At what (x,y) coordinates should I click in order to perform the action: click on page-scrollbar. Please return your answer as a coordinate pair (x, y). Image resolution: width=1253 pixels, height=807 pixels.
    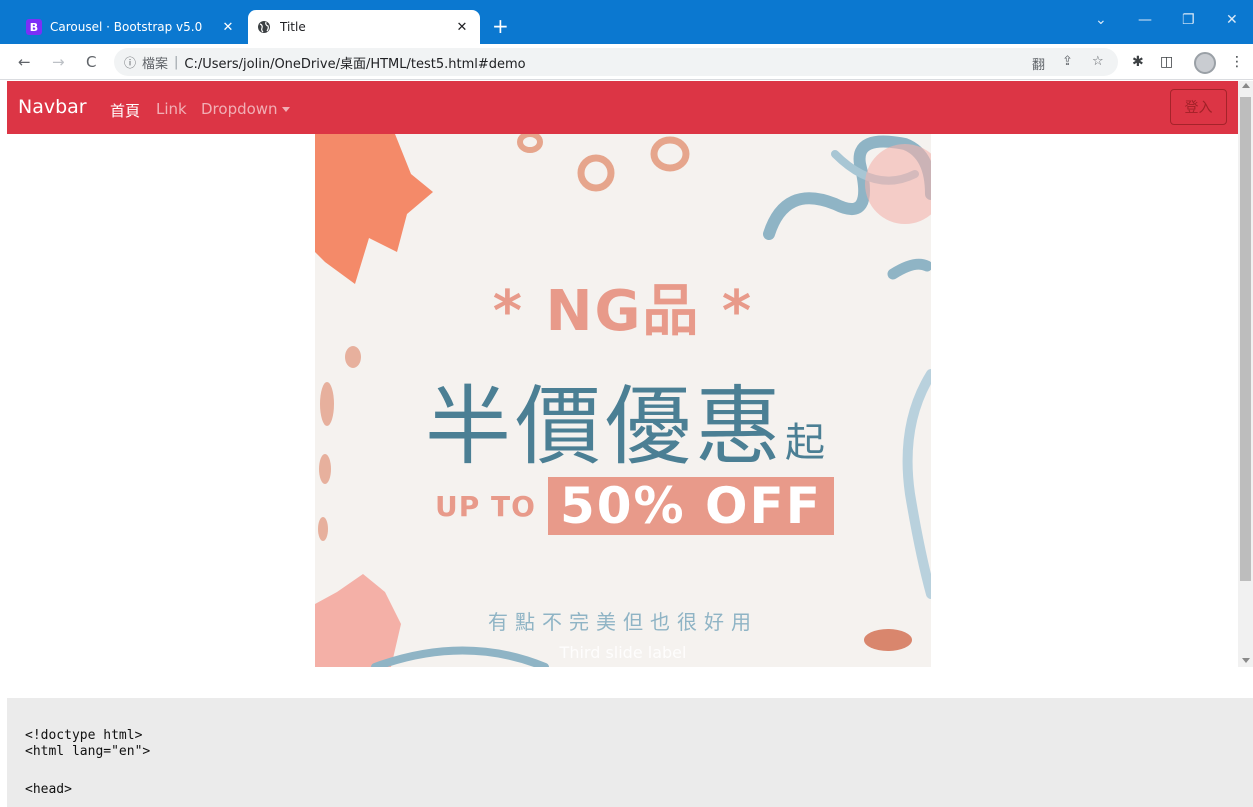
    Looking at the image, I should click on (1245, 374).